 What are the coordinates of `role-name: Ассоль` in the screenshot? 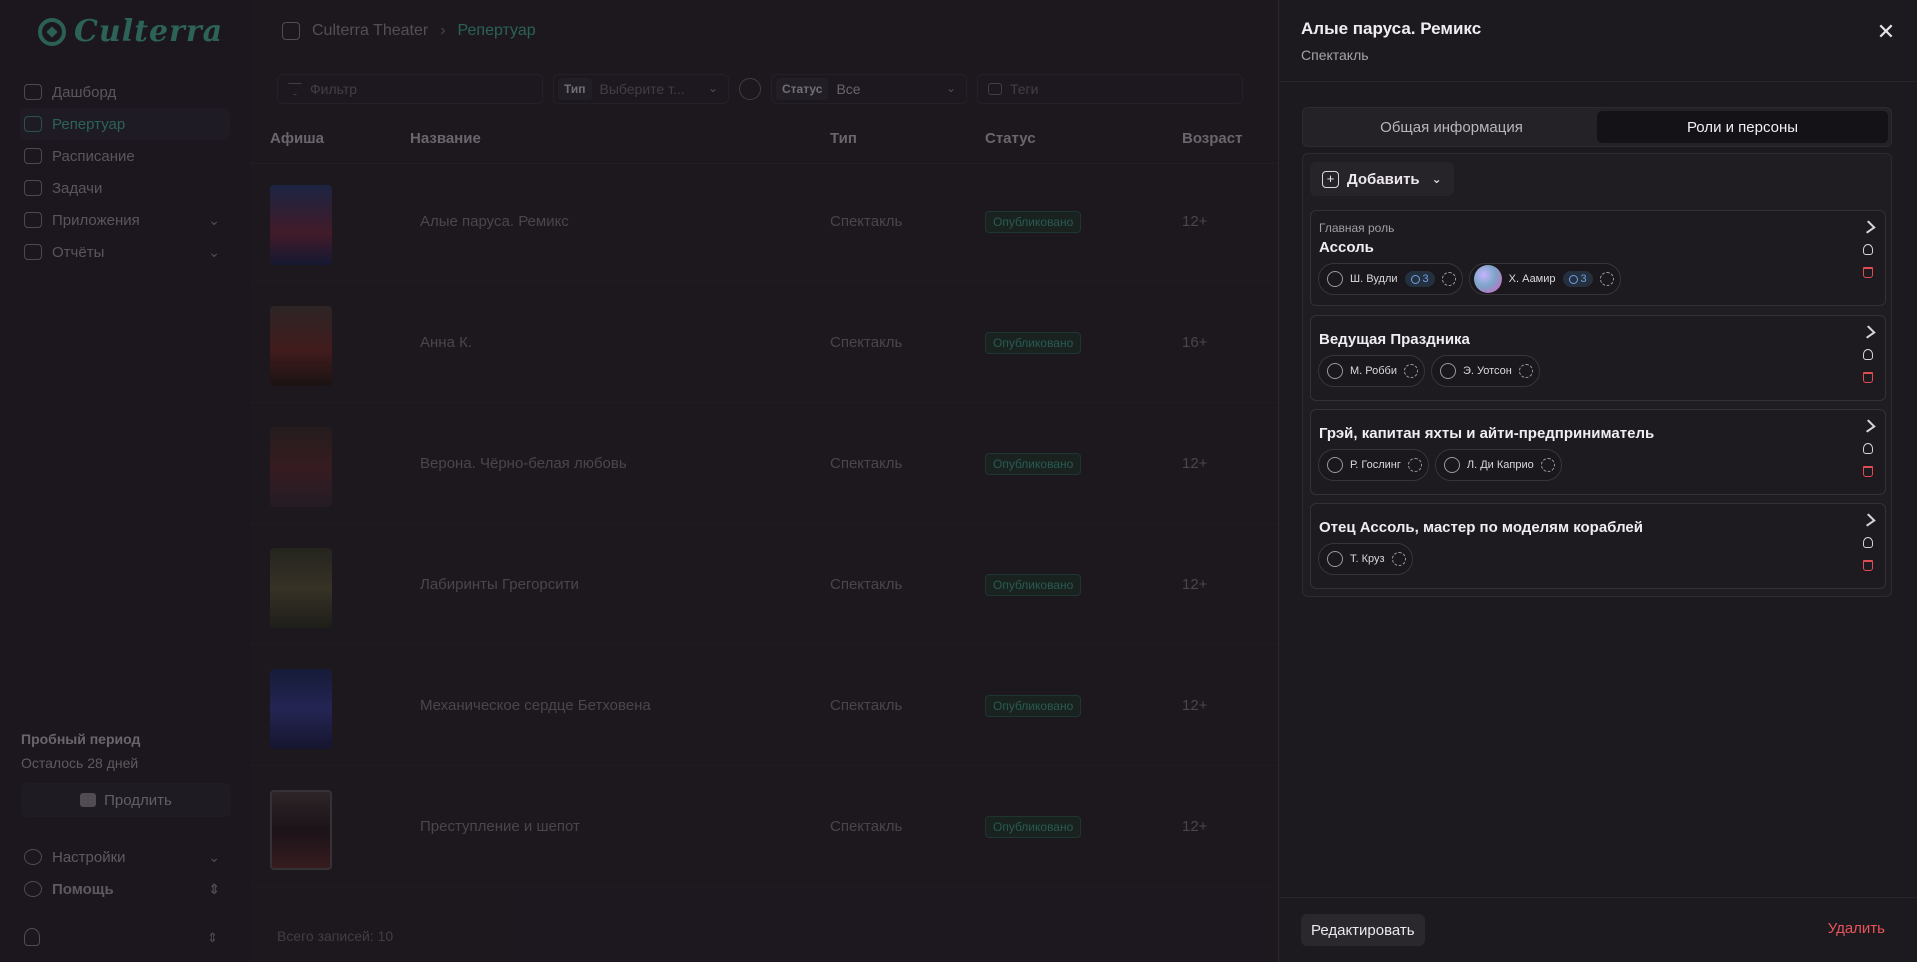 It's located at (1346, 247).